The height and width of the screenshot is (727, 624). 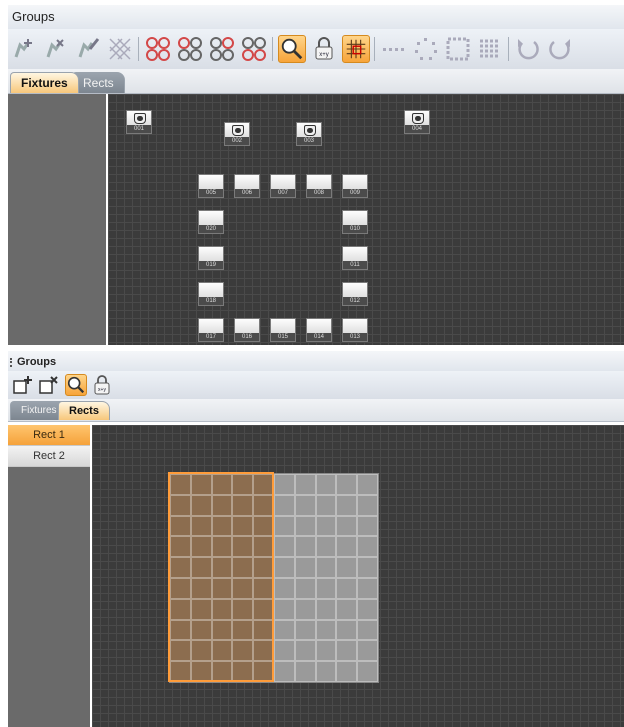 What do you see at coordinates (23, 385) in the screenshot?
I see `add-rect-icon` at bounding box center [23, 385].